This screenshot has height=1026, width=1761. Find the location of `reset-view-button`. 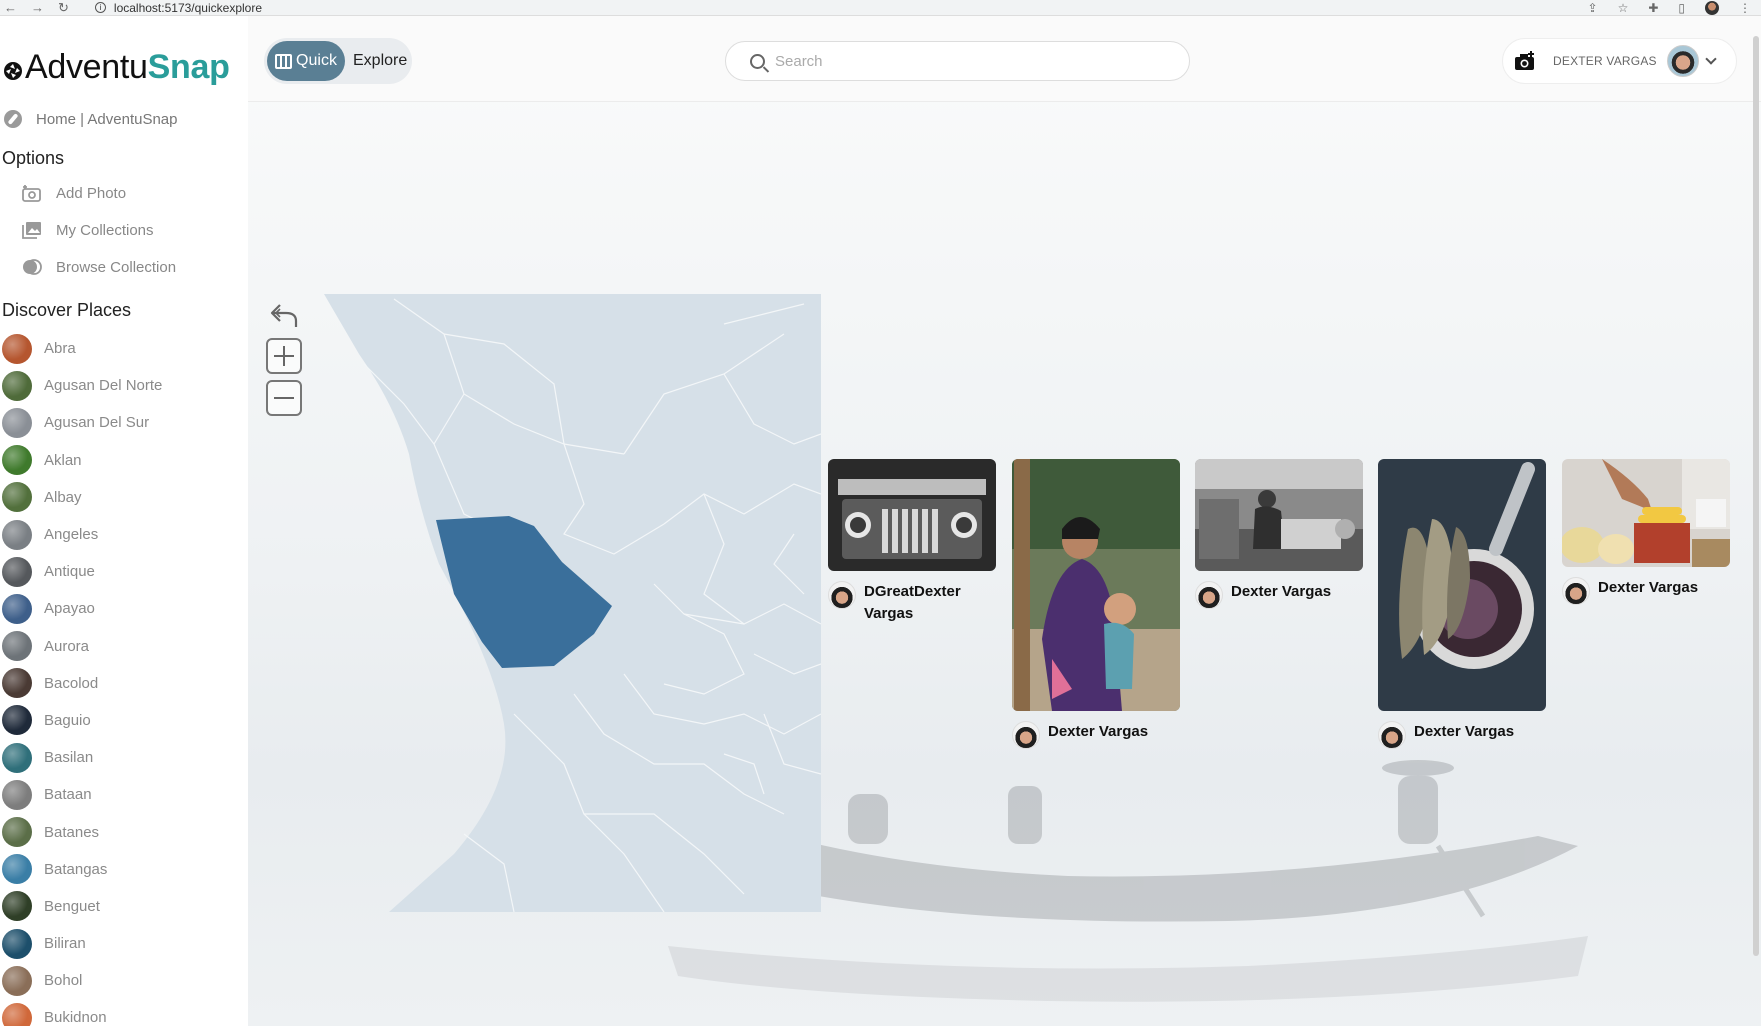

reset-view-button is located at coordinates (284, 315).